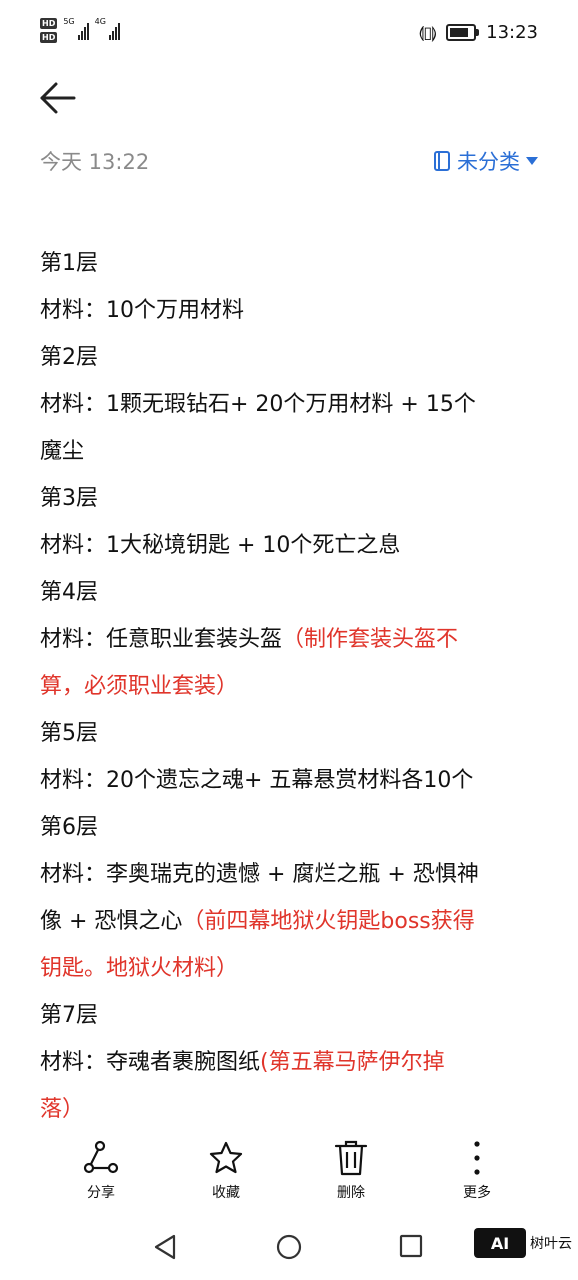 The image size is (578, 1280). Describe the element at coordinates (512, 32) in the screenshot. I see `clock: 13:23` at that location.